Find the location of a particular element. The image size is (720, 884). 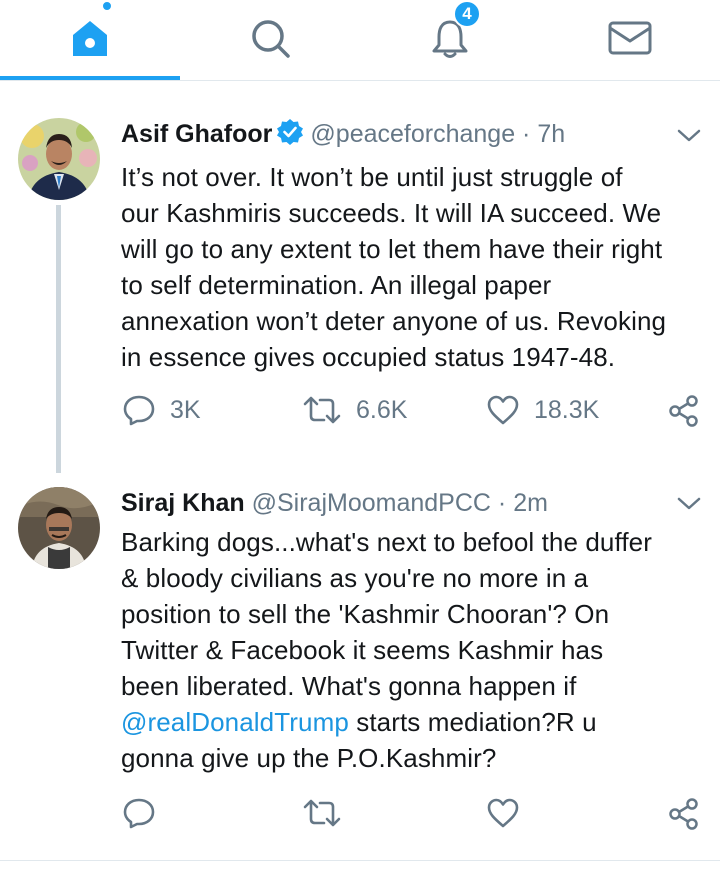

verified-badge-icon is located at coordinates (290, 132).